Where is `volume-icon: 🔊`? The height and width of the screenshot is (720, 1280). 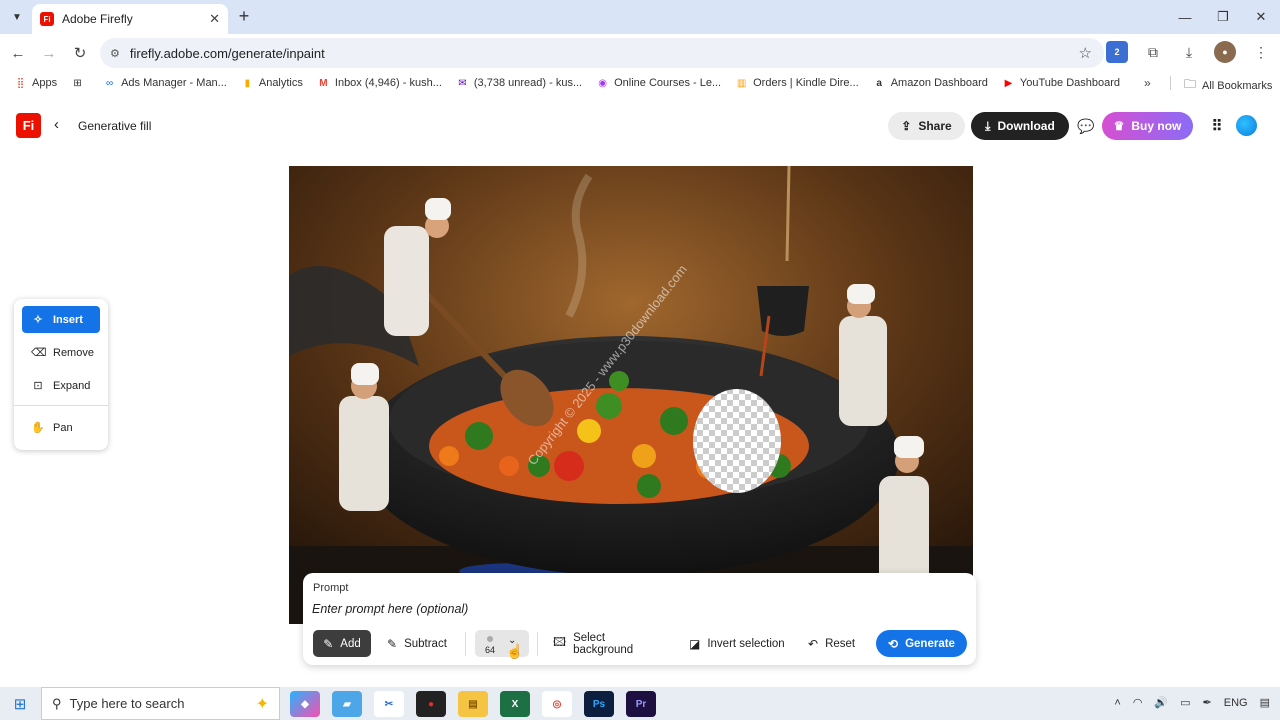 volume-icon: 🔊 is located at coordinates (1161, 702).